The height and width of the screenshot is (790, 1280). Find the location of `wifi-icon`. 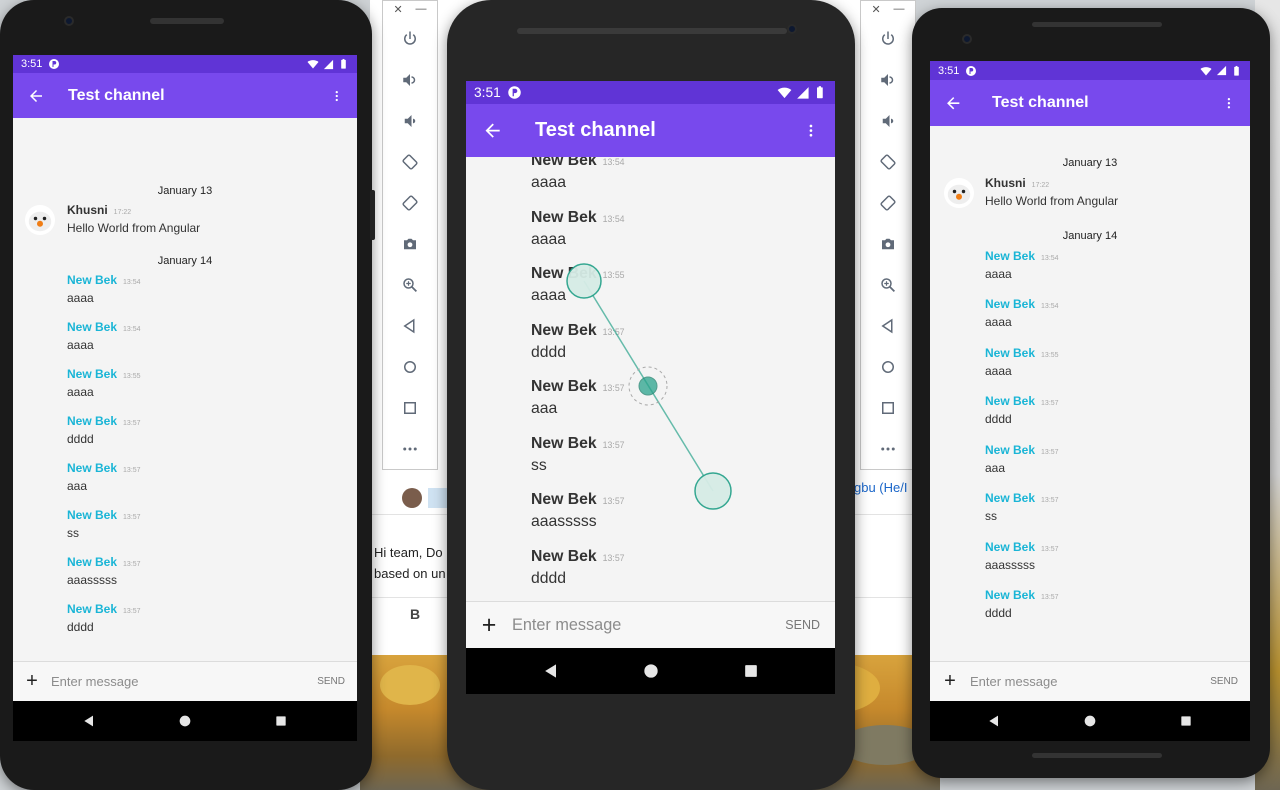

wifi-icon is located at coordinates (784, 92).